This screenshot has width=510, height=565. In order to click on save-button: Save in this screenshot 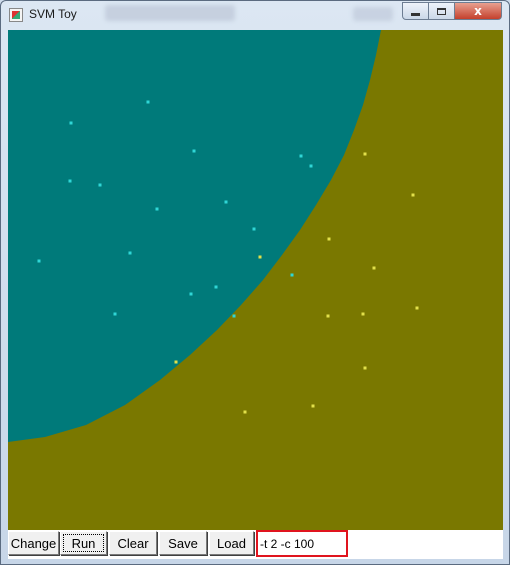, I will do `click(183, 543)`.